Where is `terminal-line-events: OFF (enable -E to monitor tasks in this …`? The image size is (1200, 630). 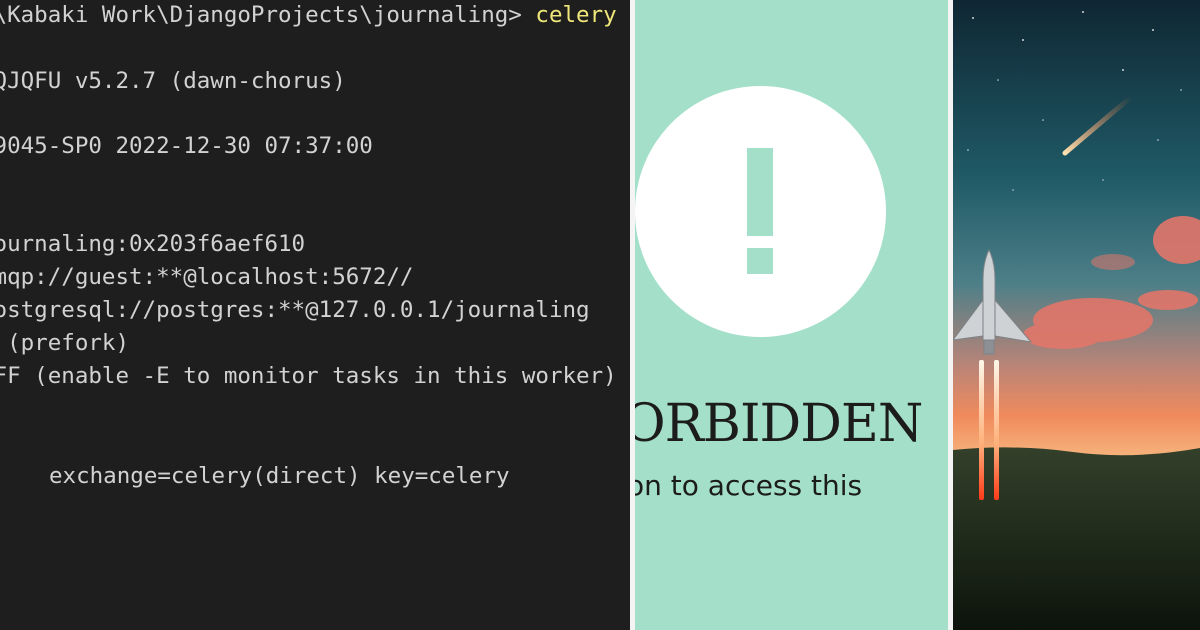
terminal-line-events: OFF (enable -E to monitor tasks in this … is located at coordinates (308, 376).